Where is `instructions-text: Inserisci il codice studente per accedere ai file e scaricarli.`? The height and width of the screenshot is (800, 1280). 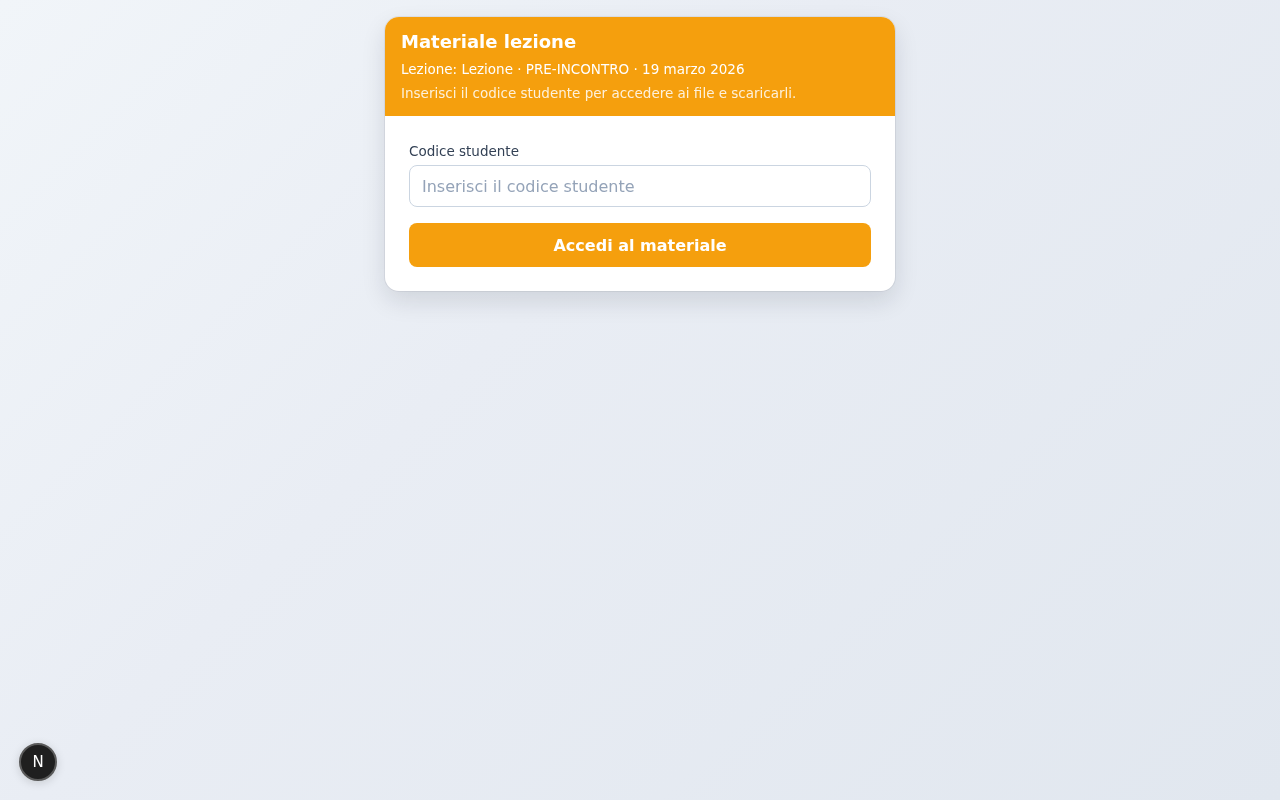
instructions-text: Inserisci il codice studente per accedere ai file e scaricarli. is located at coordinates (599, 93).